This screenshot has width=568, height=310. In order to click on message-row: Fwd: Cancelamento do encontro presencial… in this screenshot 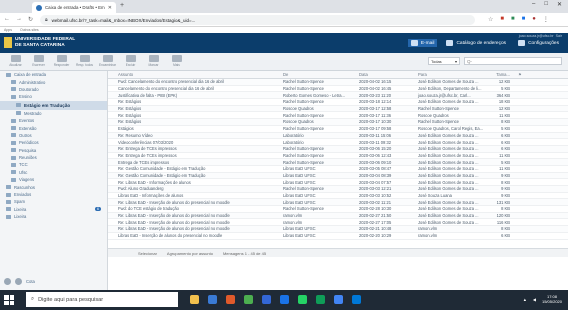, I will do `click(338, 82)`.